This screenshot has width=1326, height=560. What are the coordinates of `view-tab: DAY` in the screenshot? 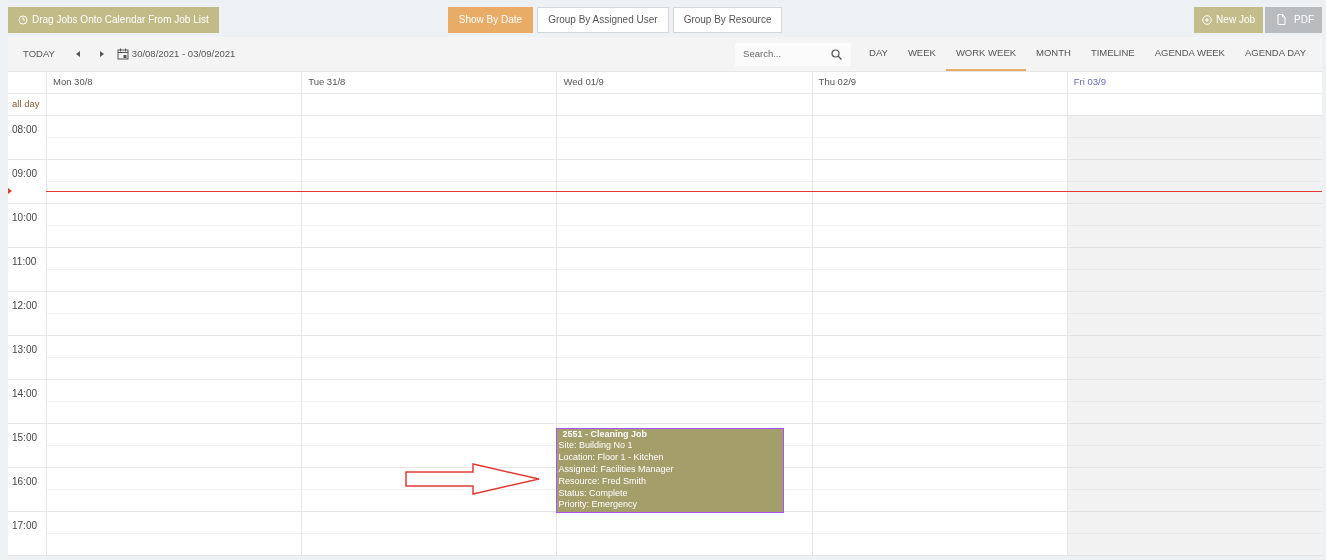 It's located at (878, 54).